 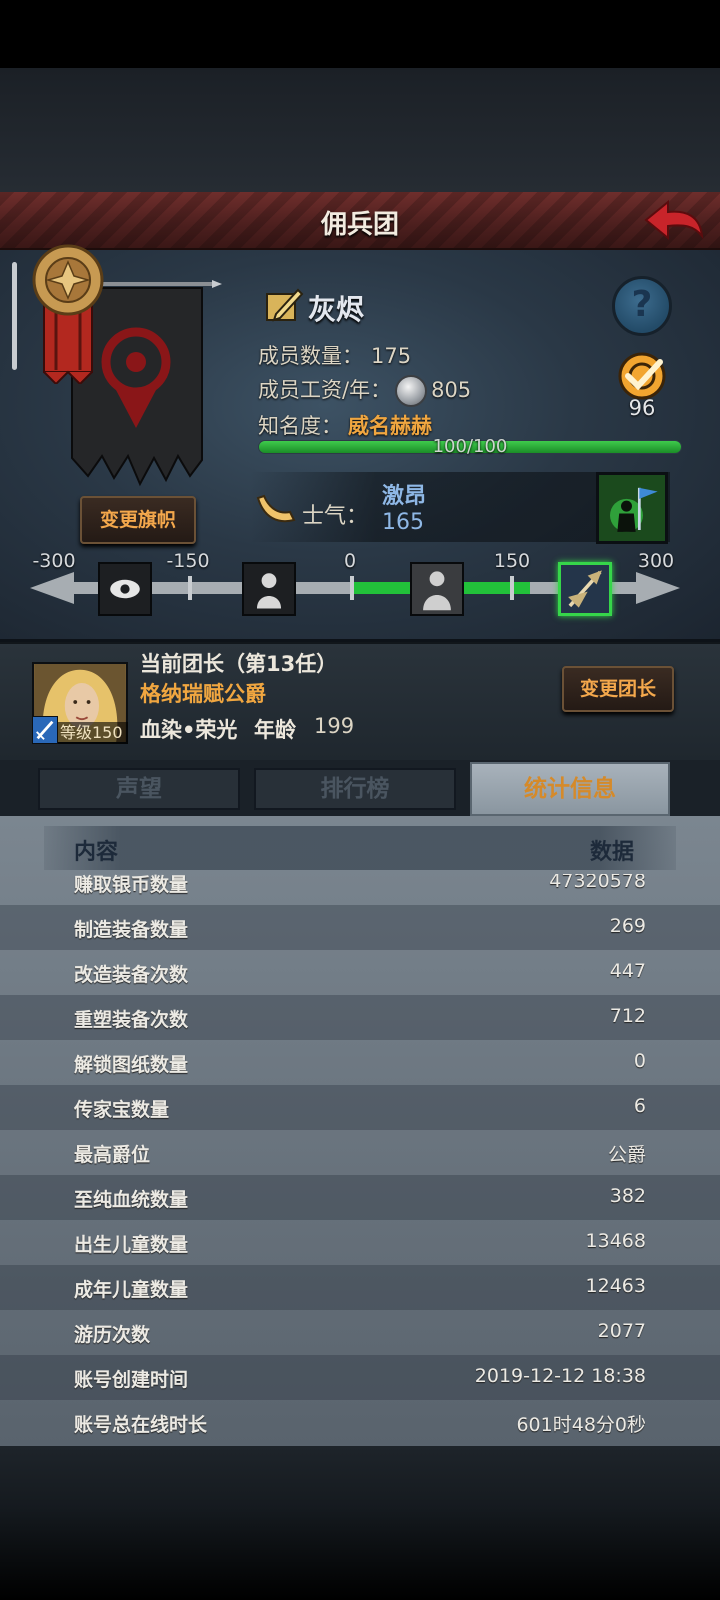 What do you see at coordinates (360, 889) in the screenshot?
I see `stat-row: 赚取银币数量 47320578` at bounding box center [360, 889].